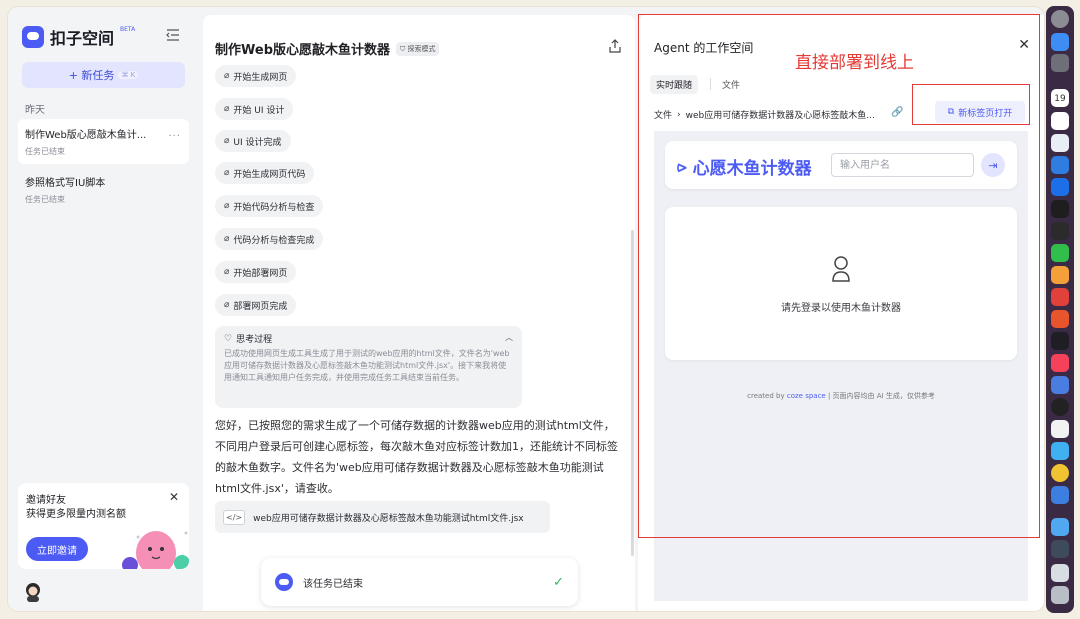 This screenshot has width=1080, height=619. Describe the element at coordinates (382, 517) in the screenshot. I see `file-attachment: </> web应用可储存数据计数器及心愿标签敲木鱼功能测试html文件.jsx` at that location.